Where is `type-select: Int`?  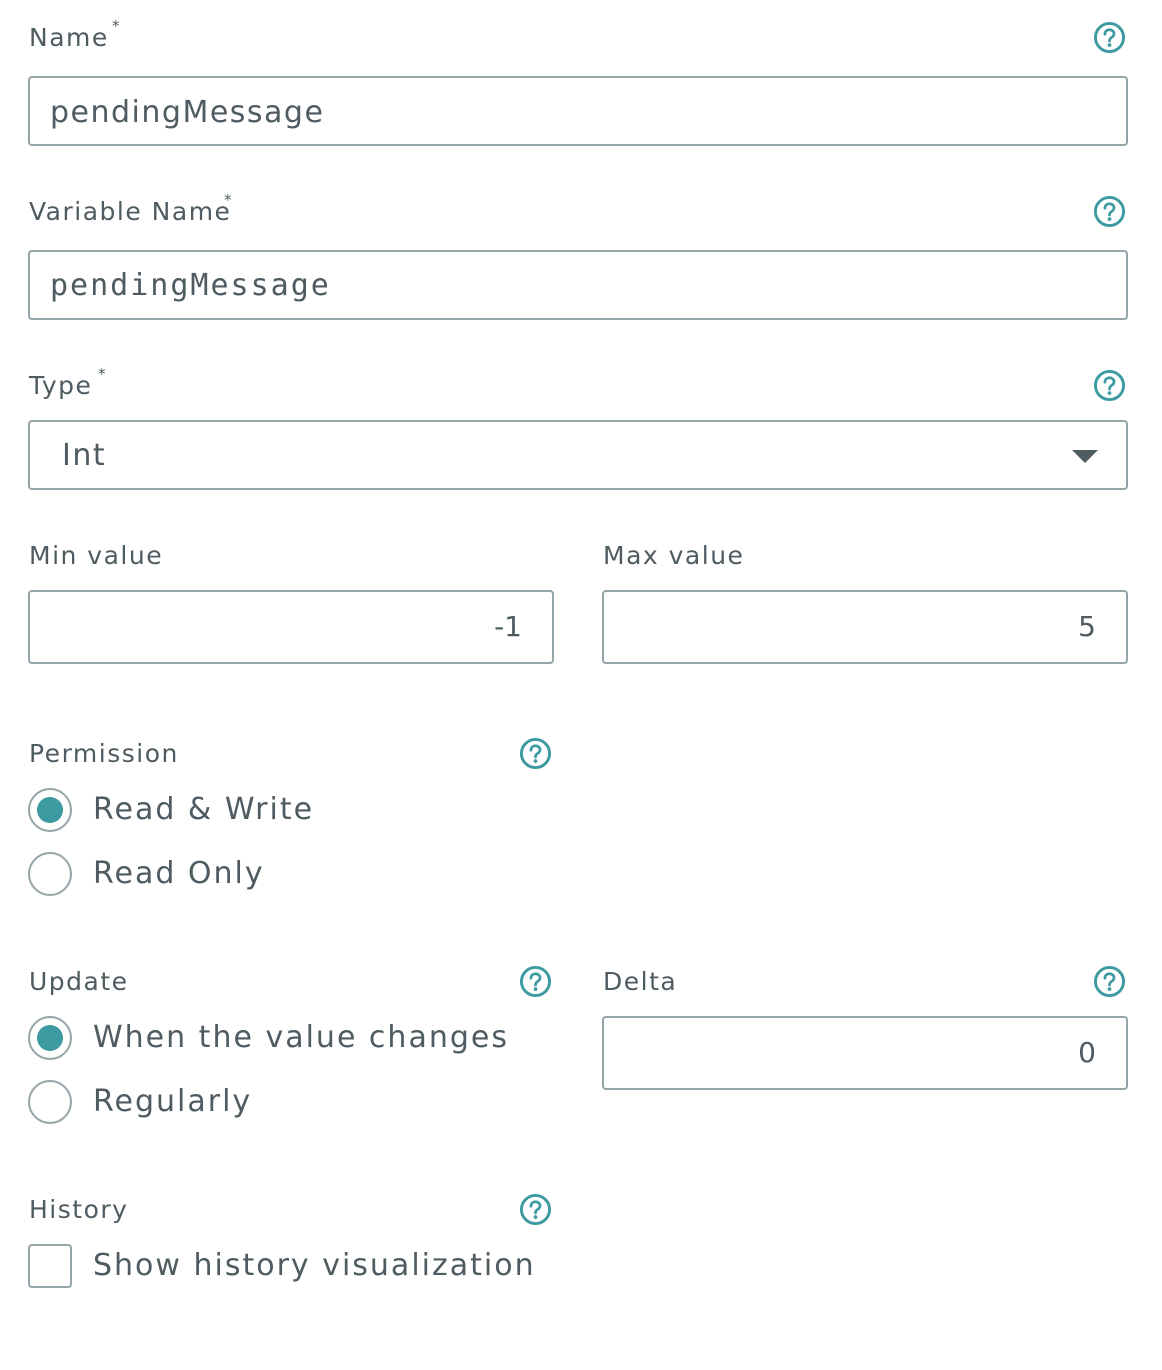
type-select: Int is located at coordinates (578, 455).